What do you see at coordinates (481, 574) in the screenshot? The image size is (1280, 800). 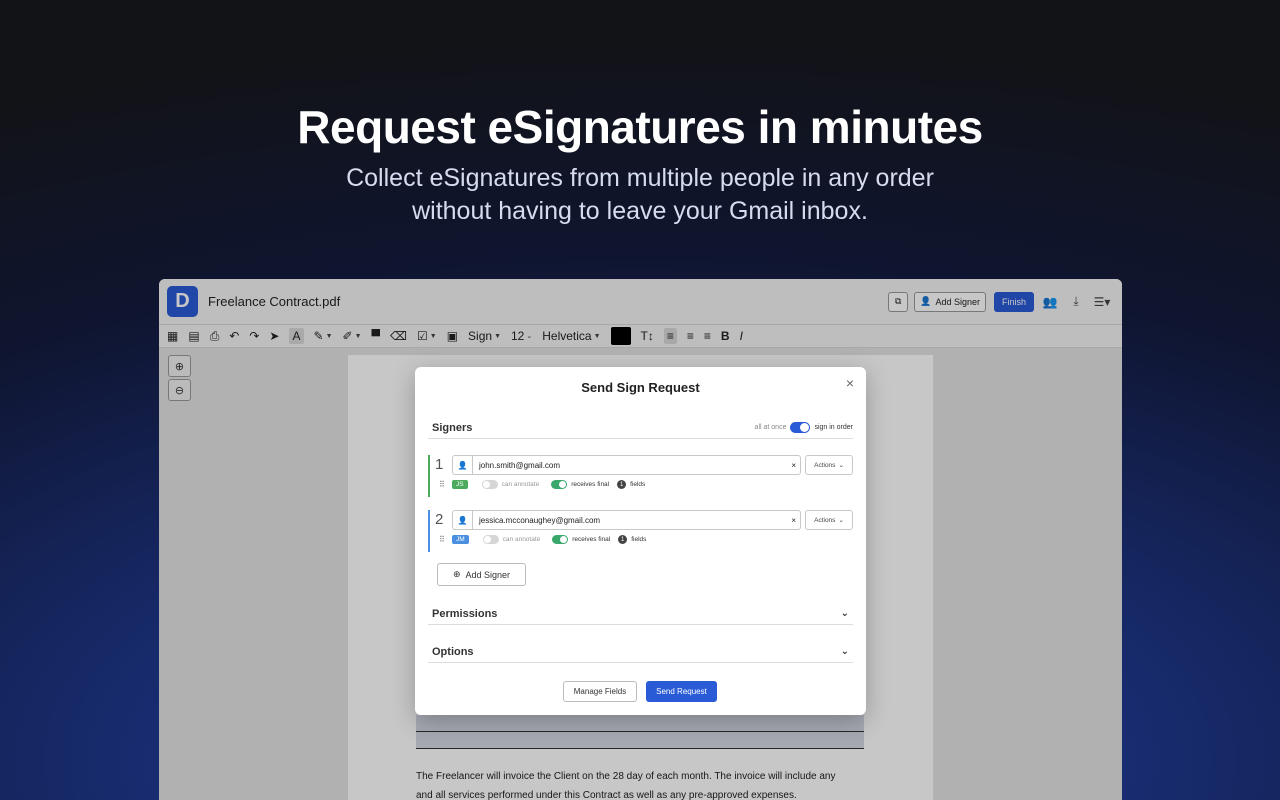 I see `add-signer-button: ⊕ Add Signer` at bounding box center [481, 574].